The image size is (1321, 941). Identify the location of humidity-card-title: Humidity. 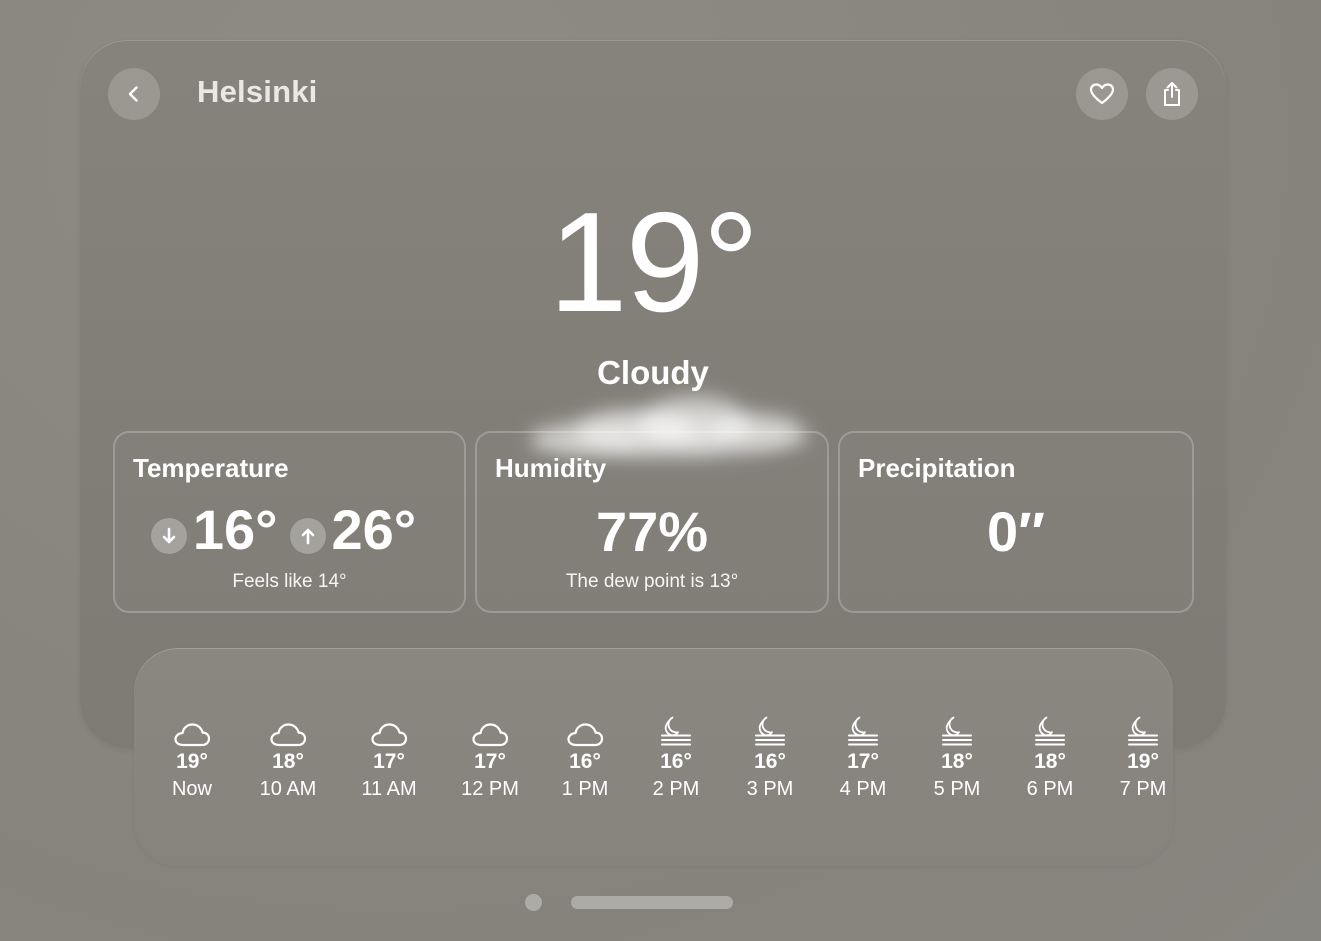
(551, 468).